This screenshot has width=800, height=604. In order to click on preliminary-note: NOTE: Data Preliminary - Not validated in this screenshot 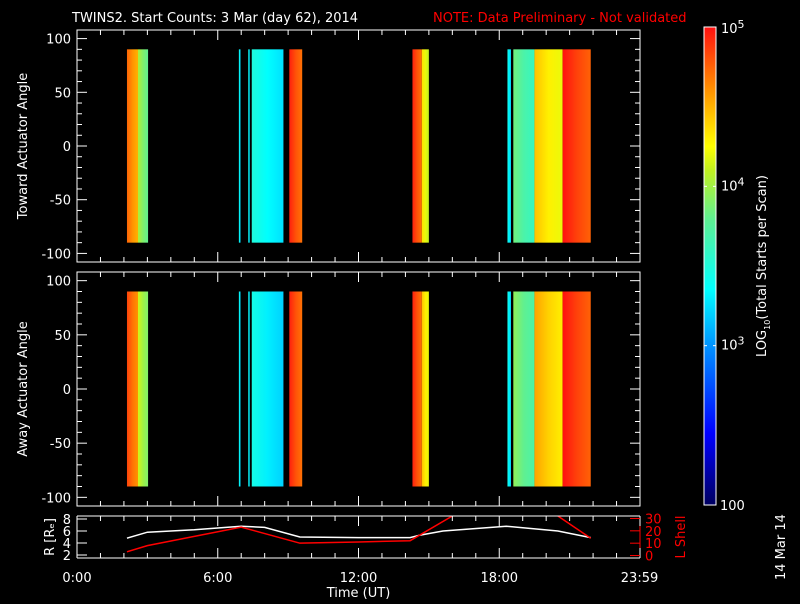, I will do `click(560, 18)`.